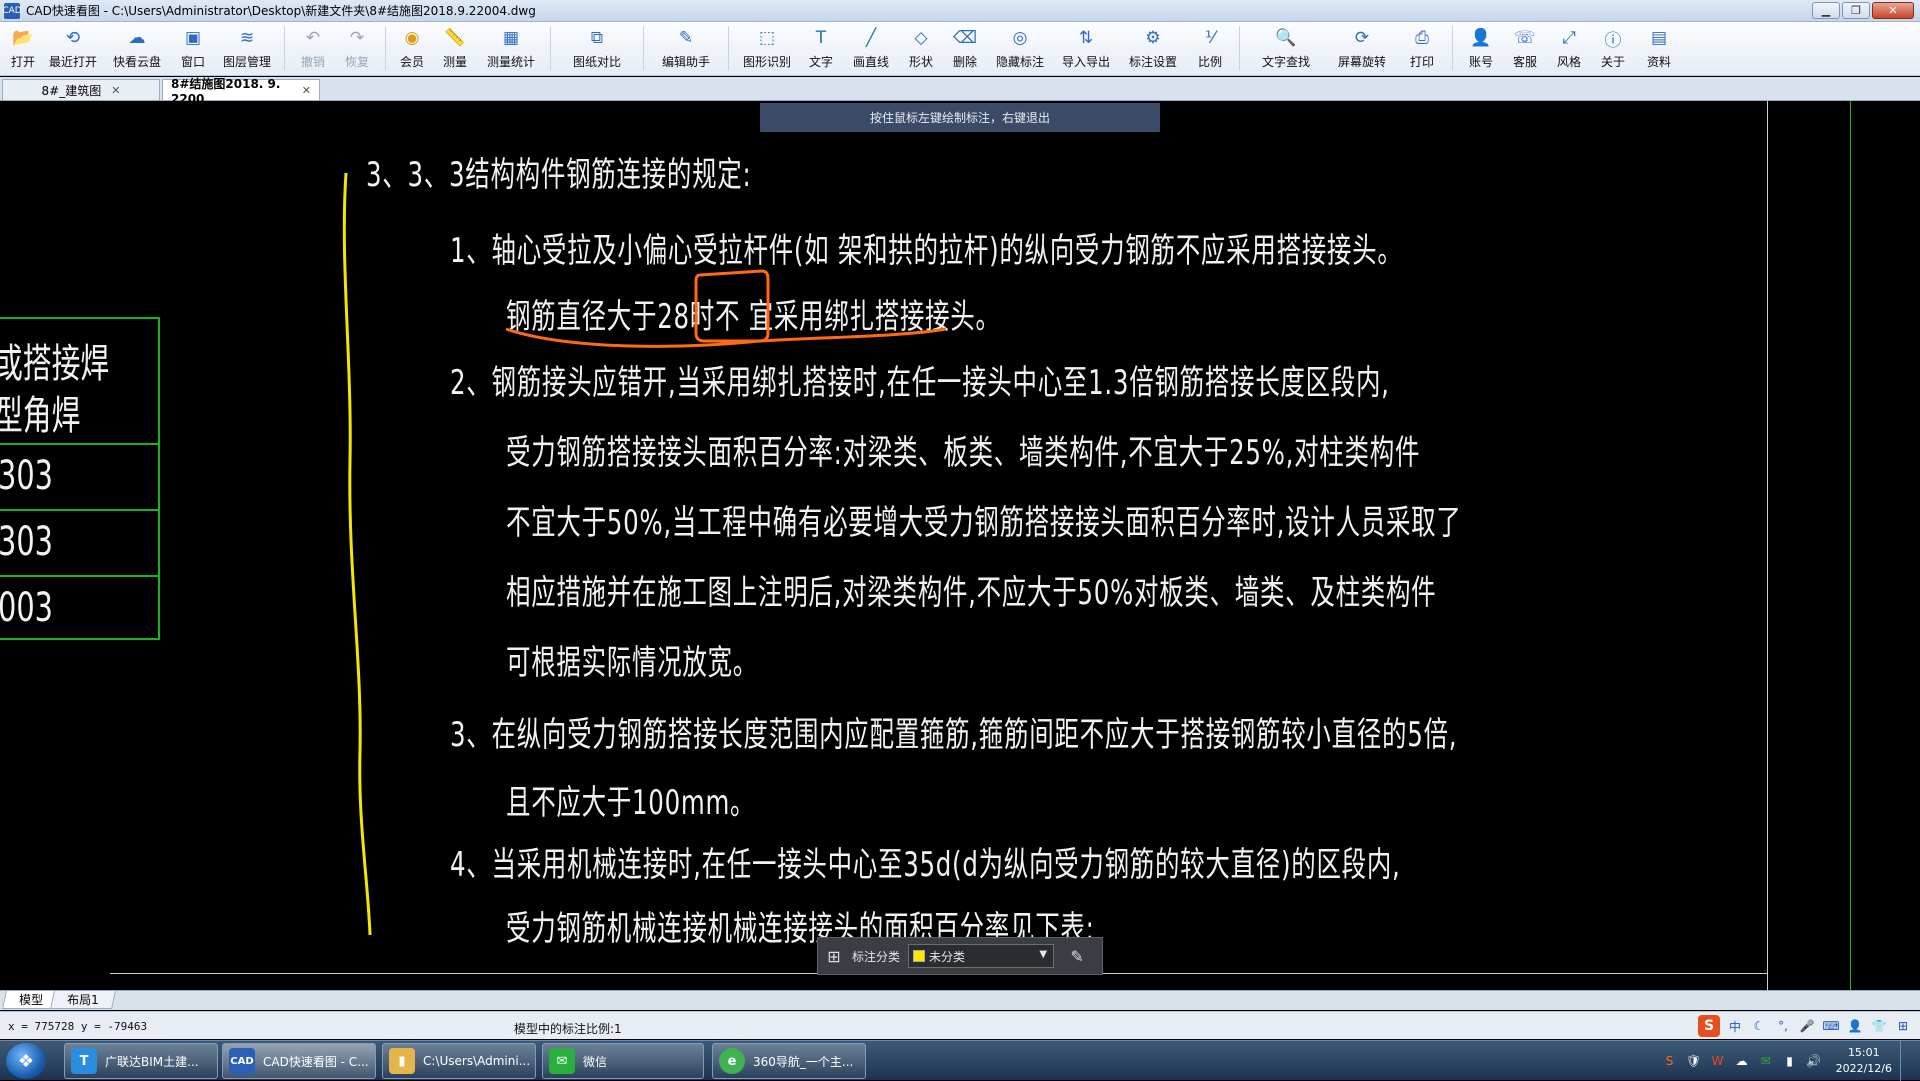 The height and width of the screenshot is (1081, 1920). I want to click on start-button: ❖, so click(26, 1061).